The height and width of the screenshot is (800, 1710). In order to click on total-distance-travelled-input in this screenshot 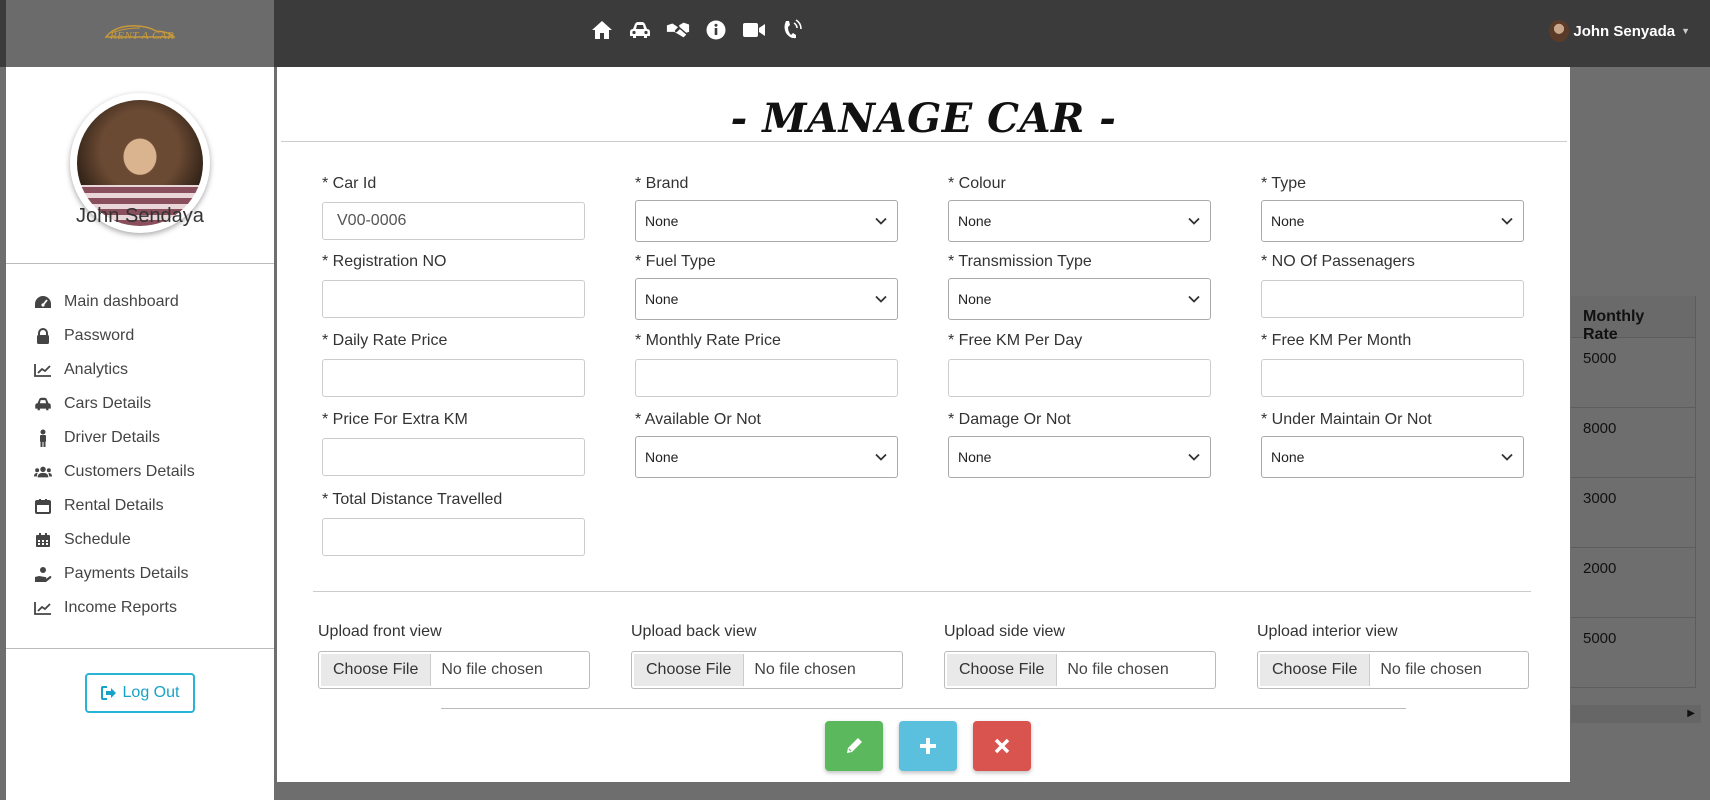, I will do `click(453, 537)`.